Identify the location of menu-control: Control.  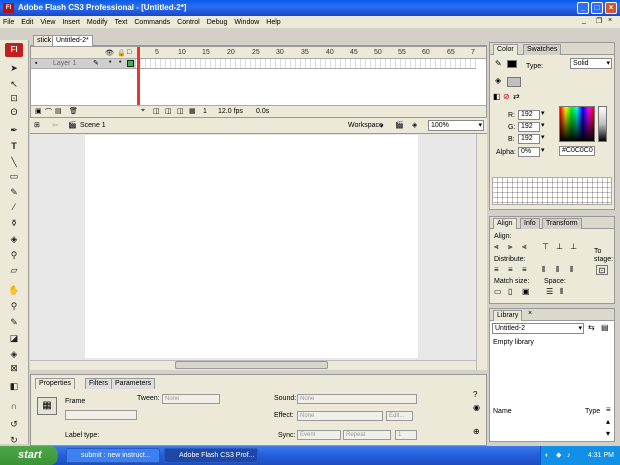
(188, 22).